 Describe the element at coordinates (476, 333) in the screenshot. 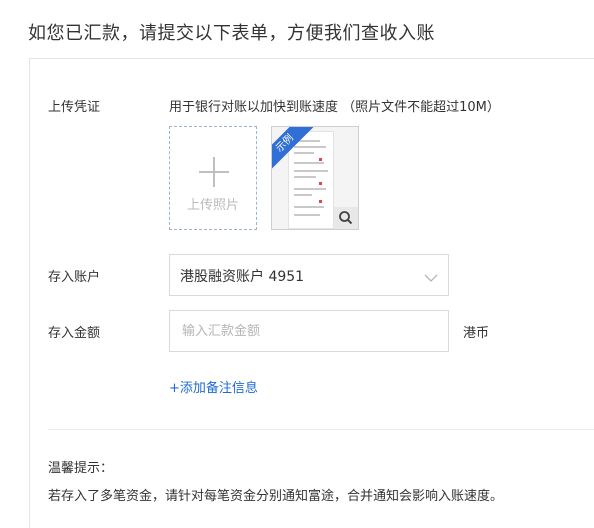

I see `currency-unit: 港币` at that location.